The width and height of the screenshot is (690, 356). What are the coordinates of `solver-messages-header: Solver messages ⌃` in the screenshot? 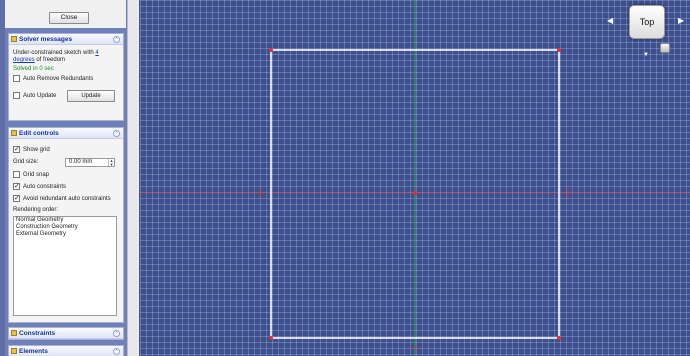 It's located at (66, 39).